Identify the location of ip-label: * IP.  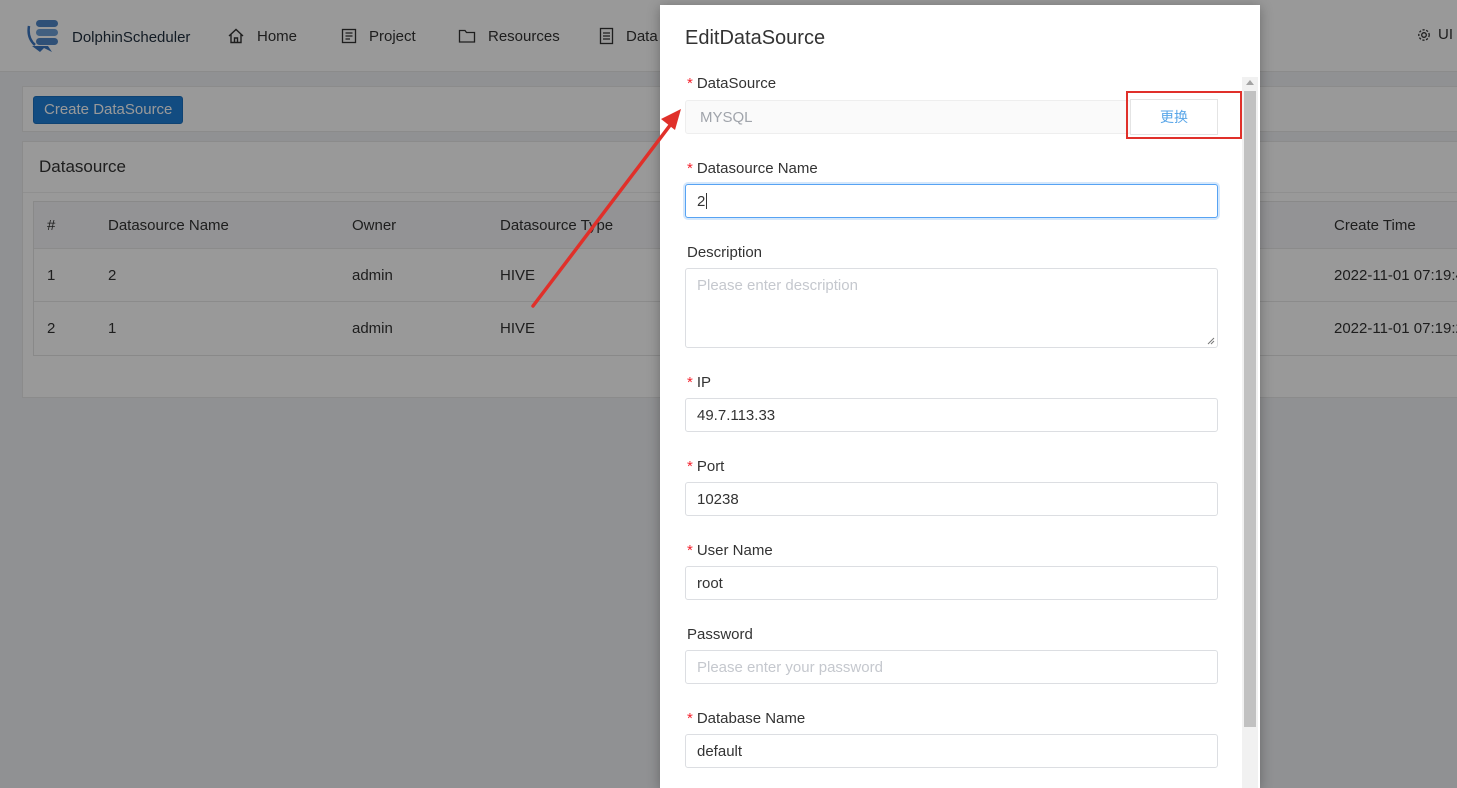
(699, 382).